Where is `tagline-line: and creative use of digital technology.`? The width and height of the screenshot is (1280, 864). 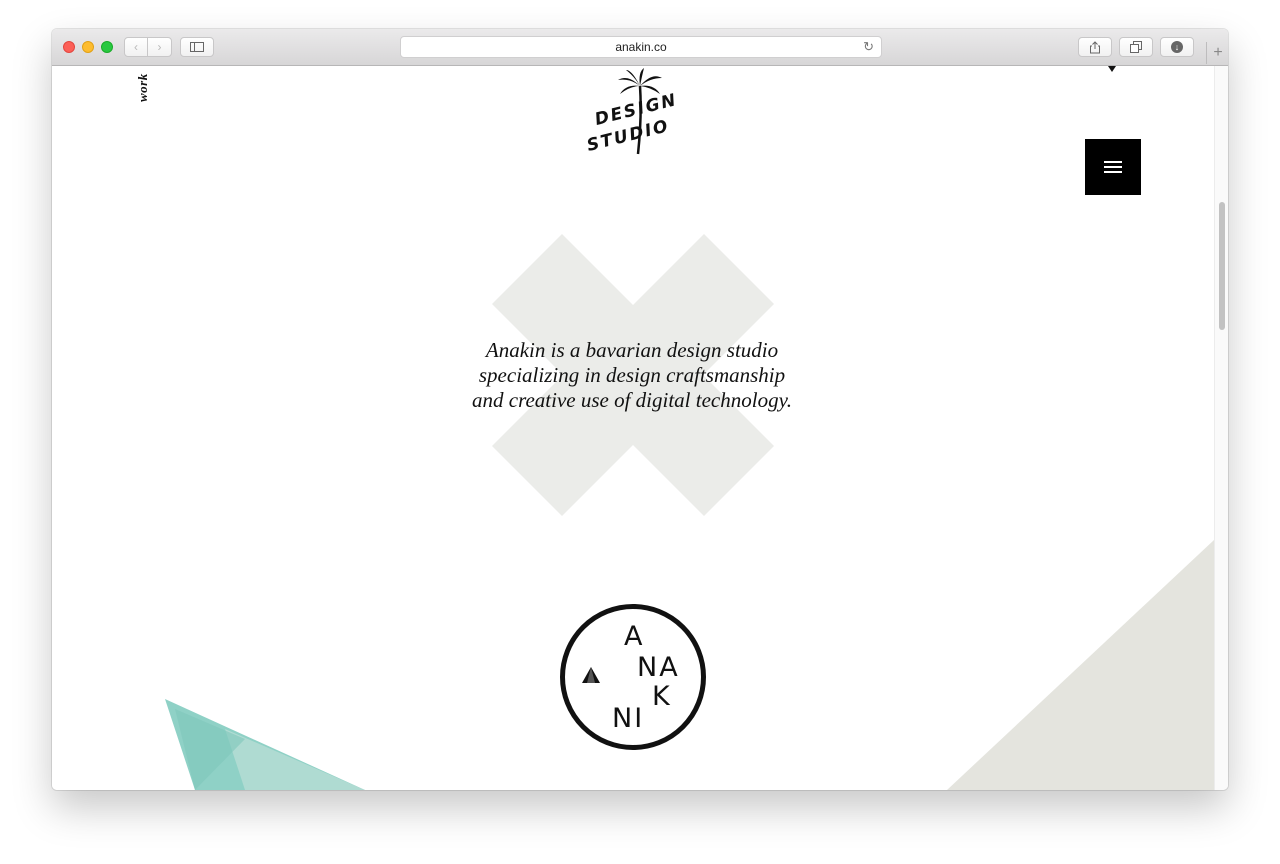 tagline-line: and creative use of digital technology. is located at coordinates (632, 400).